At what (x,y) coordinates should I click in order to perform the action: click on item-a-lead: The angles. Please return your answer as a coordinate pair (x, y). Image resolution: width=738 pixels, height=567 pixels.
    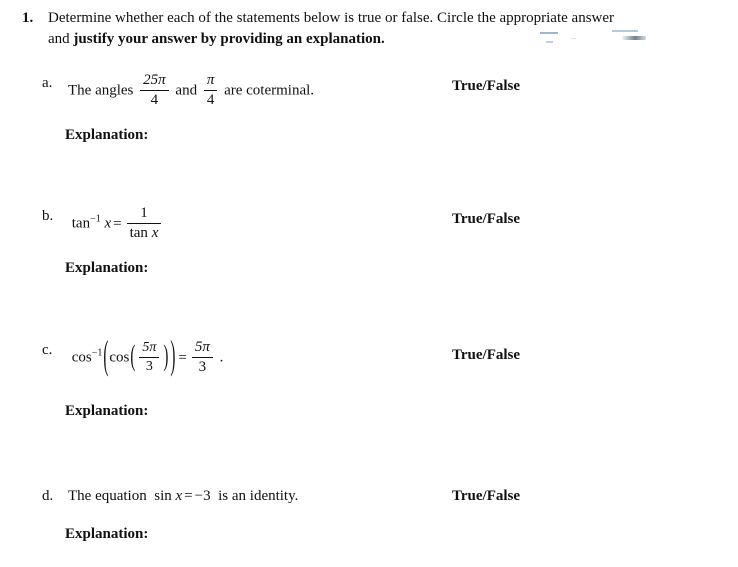
    Looking at the image, I should click on (103, 90).